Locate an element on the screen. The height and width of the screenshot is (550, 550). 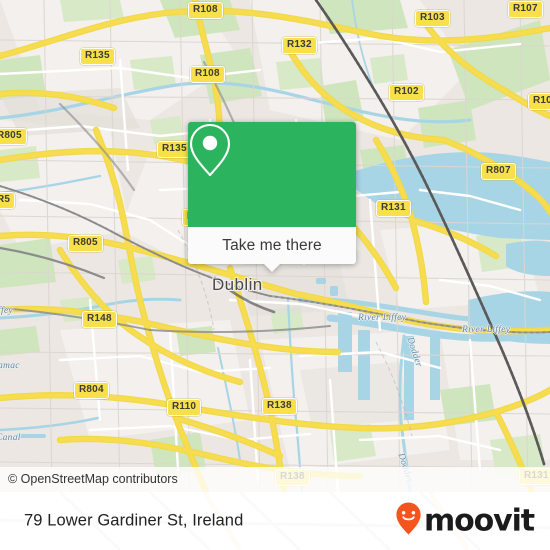
map-place-label: Dublin is located at coordinates (237, 284).